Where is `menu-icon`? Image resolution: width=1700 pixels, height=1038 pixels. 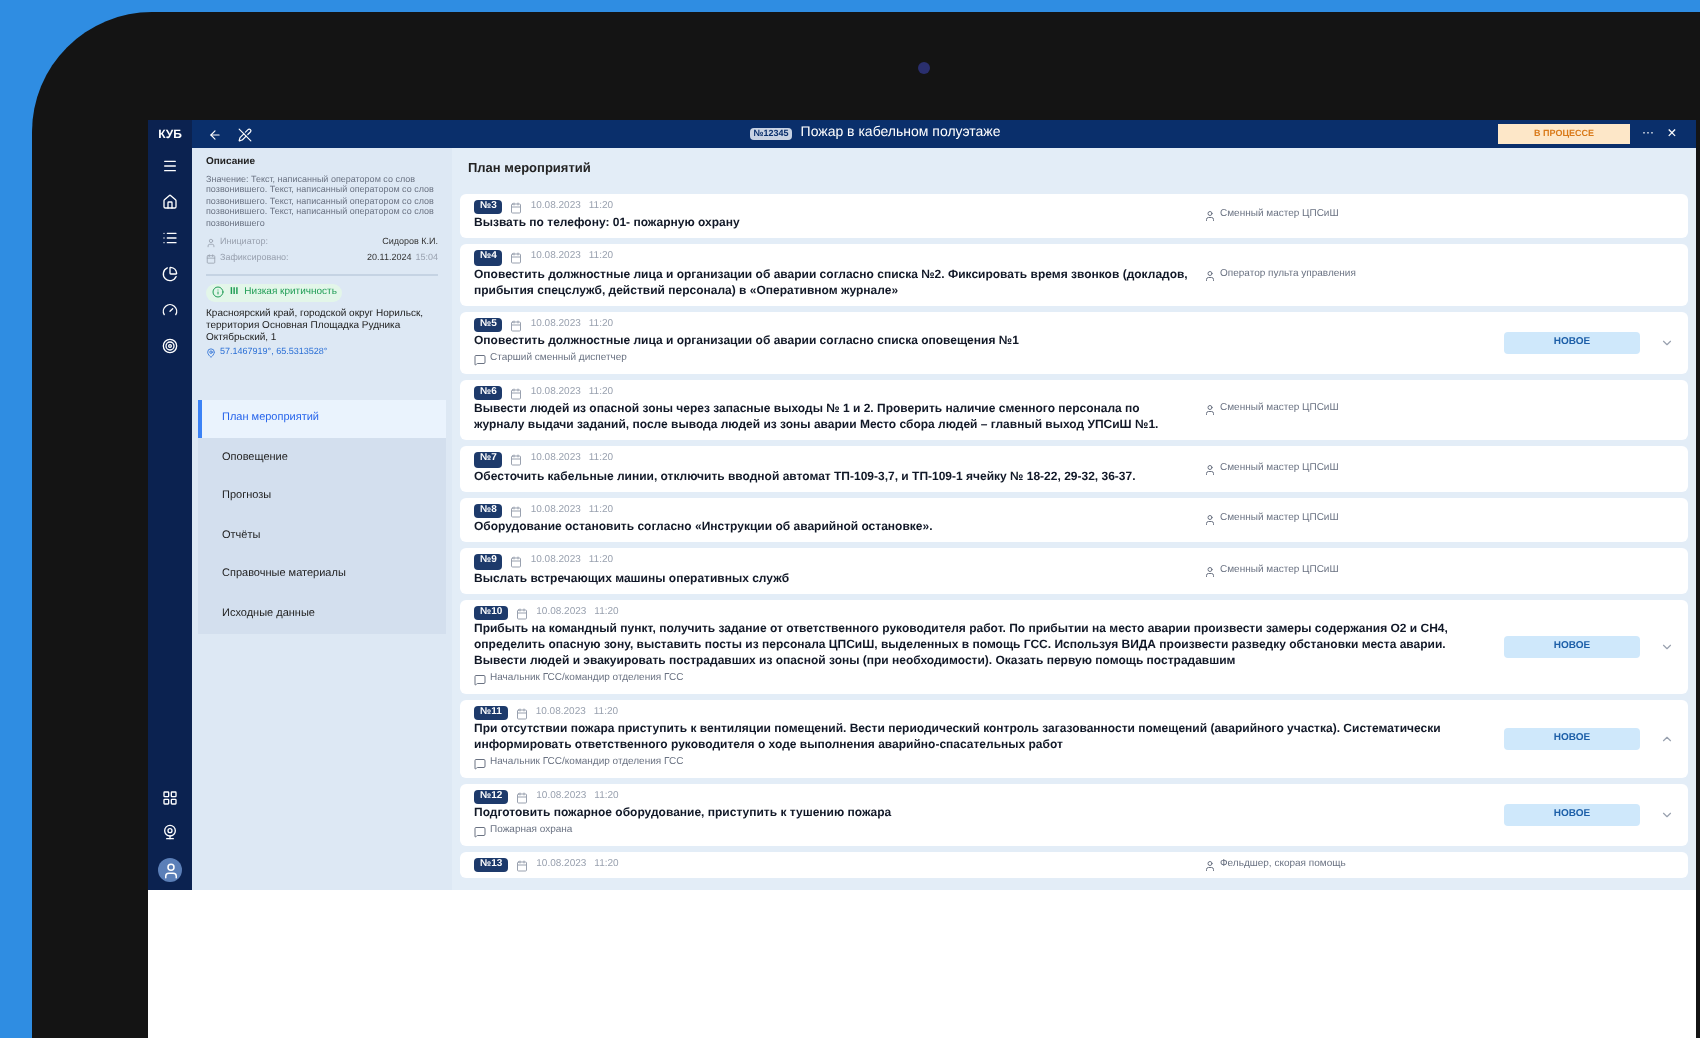
menu-icon is located at coordinates (170, 166).